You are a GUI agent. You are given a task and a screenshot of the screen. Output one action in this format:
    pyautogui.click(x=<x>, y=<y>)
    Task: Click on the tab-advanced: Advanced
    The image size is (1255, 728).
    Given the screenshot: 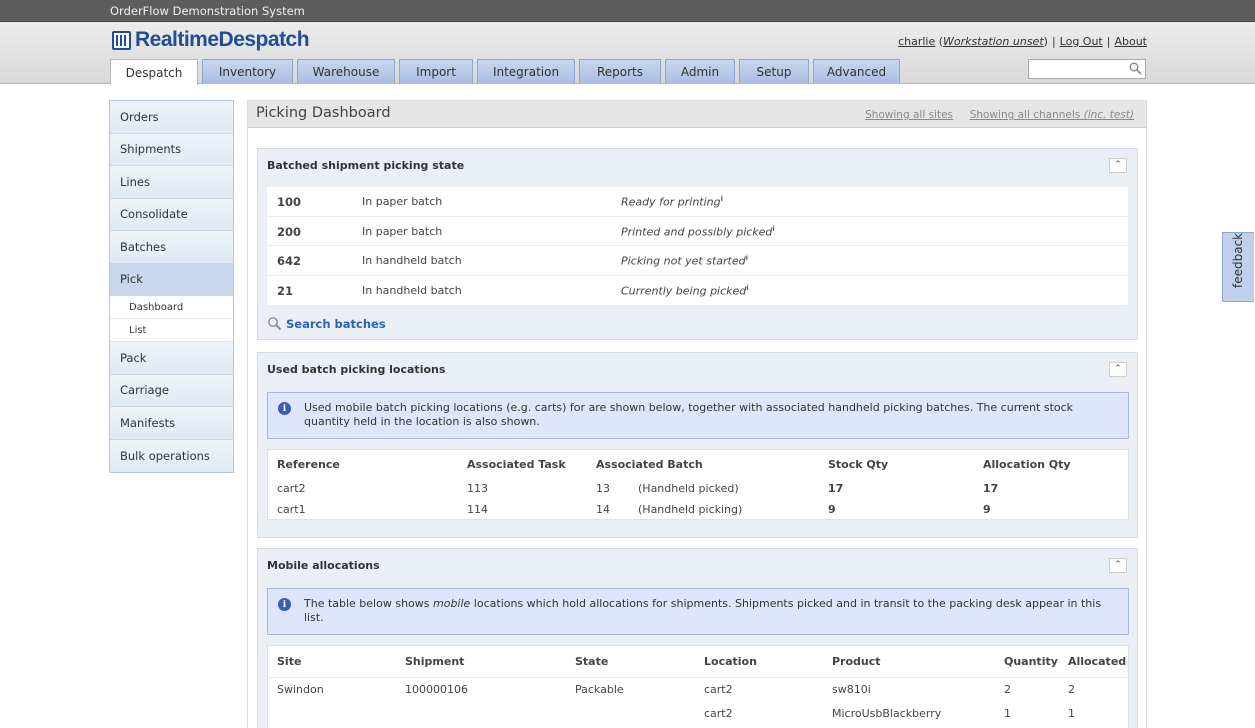 What is the action you would take?
    pyautogui.click(x=856, y=71)
    